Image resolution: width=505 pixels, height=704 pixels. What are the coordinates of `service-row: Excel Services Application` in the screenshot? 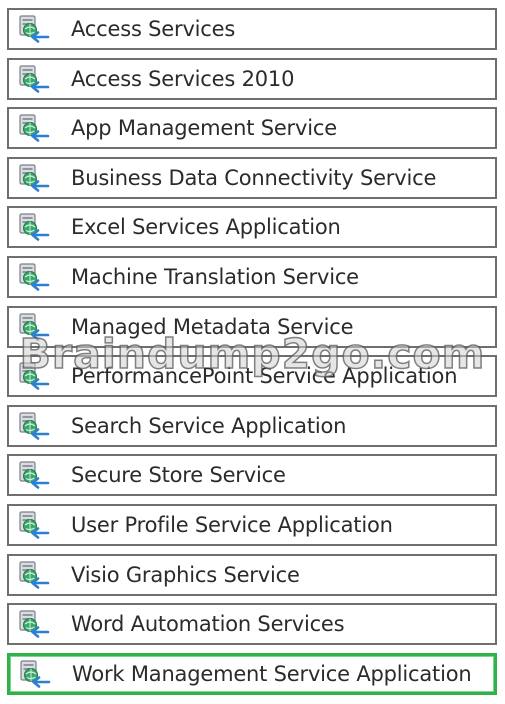 It's located at (252, 227).